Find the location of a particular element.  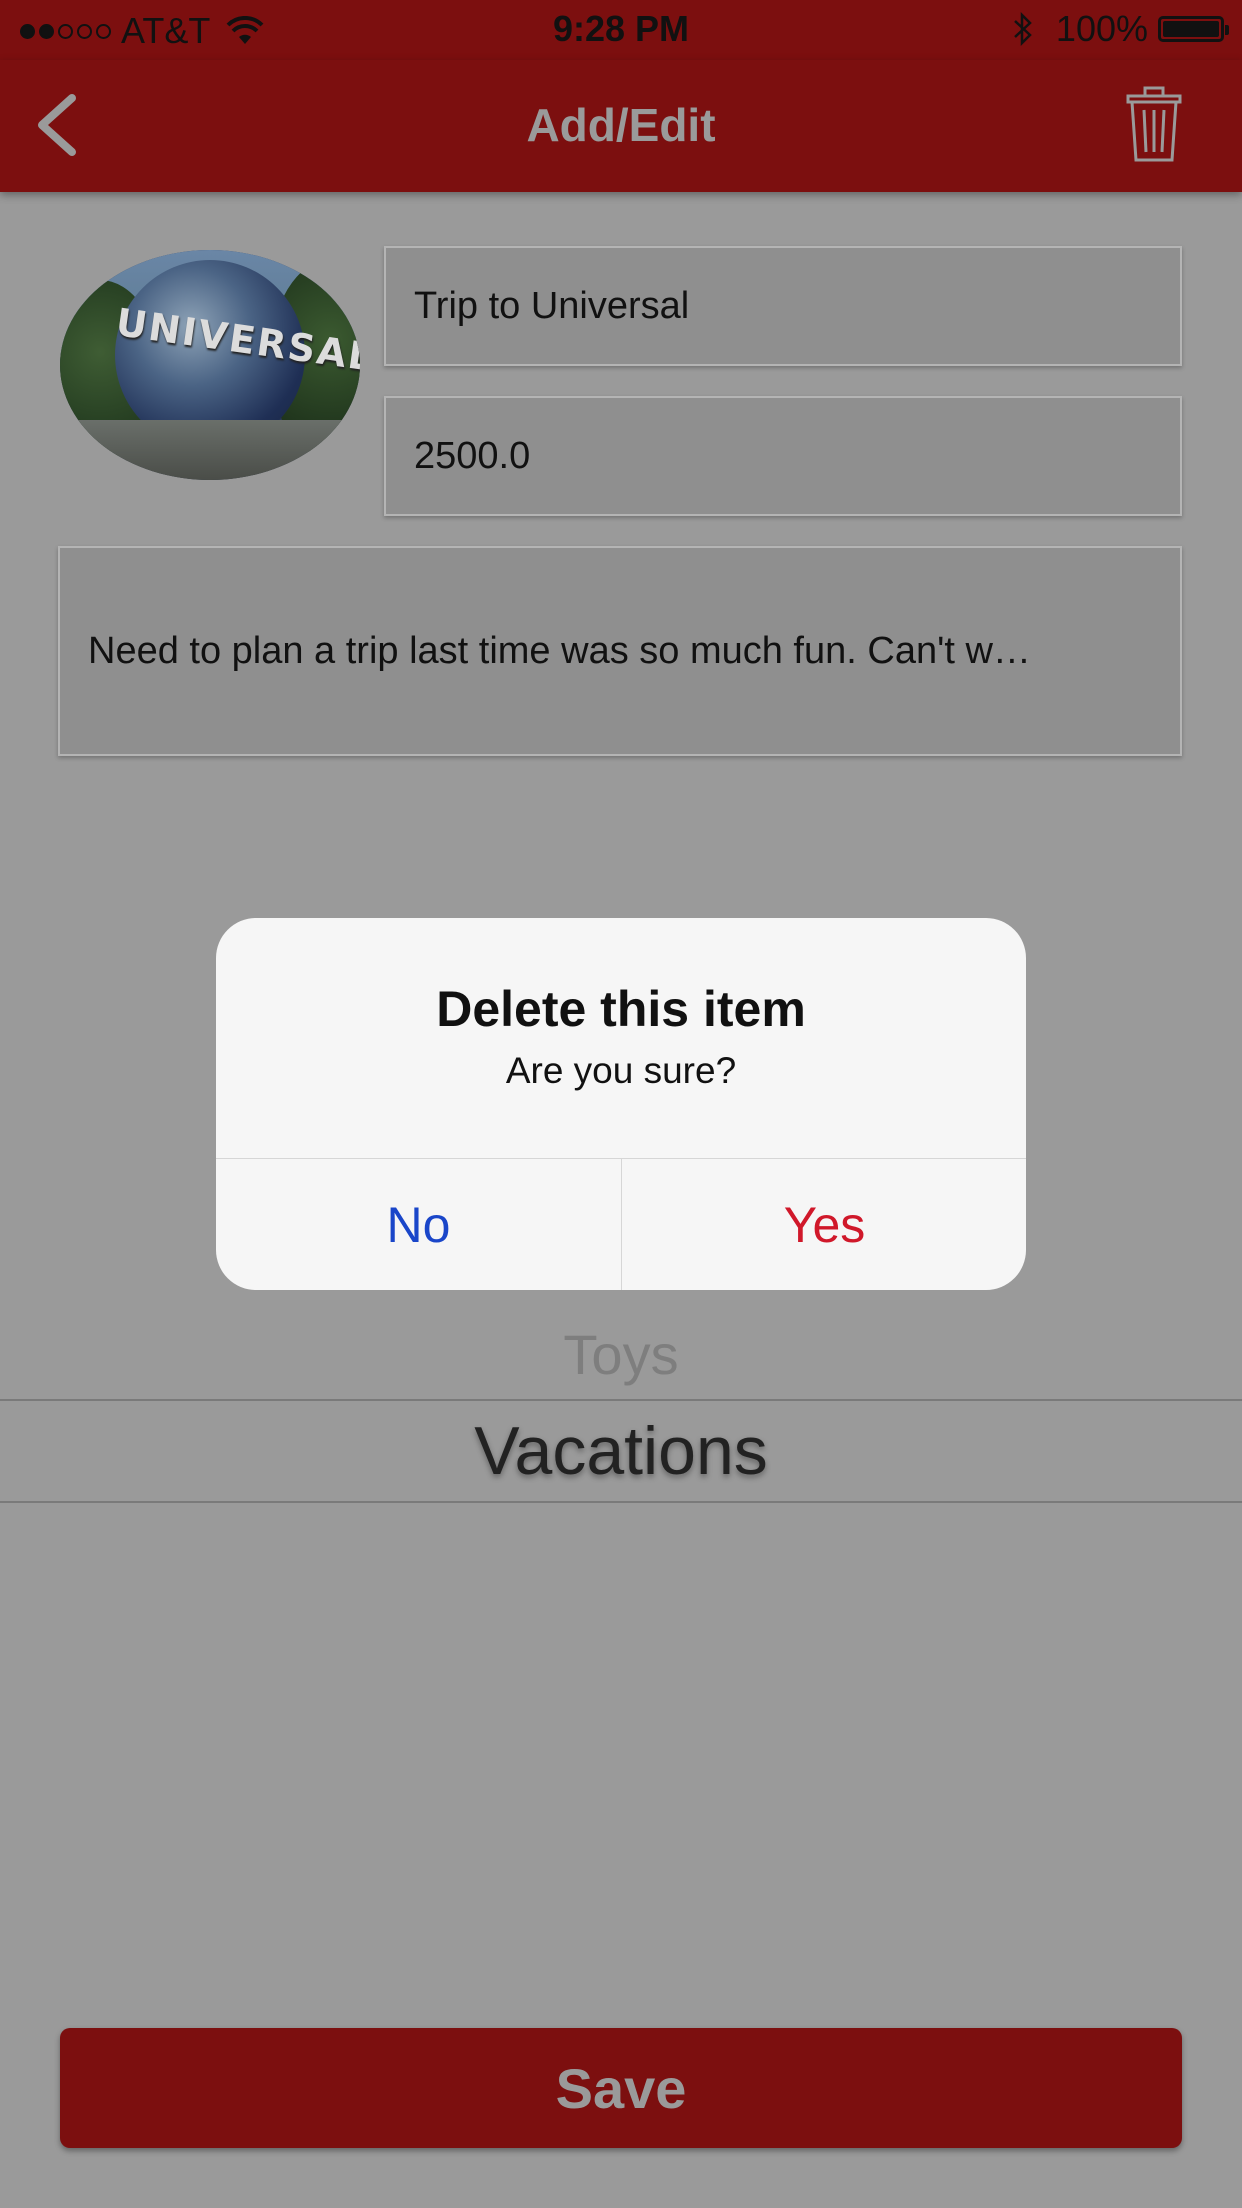

yes-button: Yes is located at coordinates (824, 1224).